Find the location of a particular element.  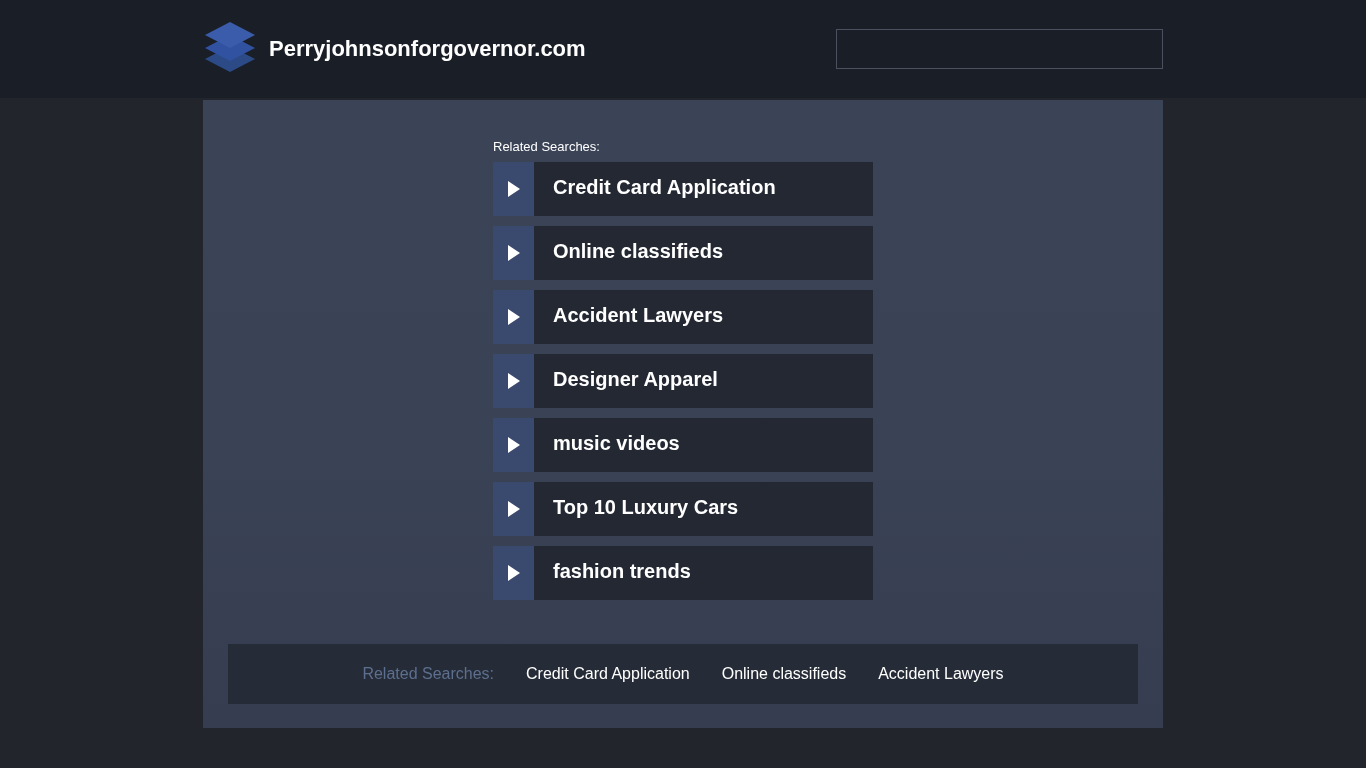

footer-link: Credit Card Application is located at coordinates (608, 674).